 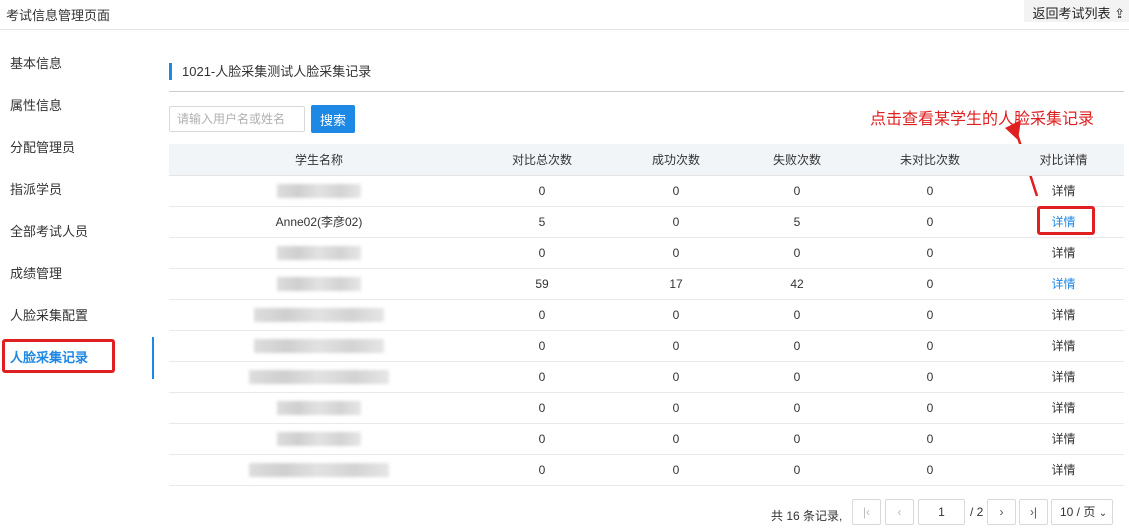 I want to click on column-header-success-count: 成功次数, so click(x=676, y=160).